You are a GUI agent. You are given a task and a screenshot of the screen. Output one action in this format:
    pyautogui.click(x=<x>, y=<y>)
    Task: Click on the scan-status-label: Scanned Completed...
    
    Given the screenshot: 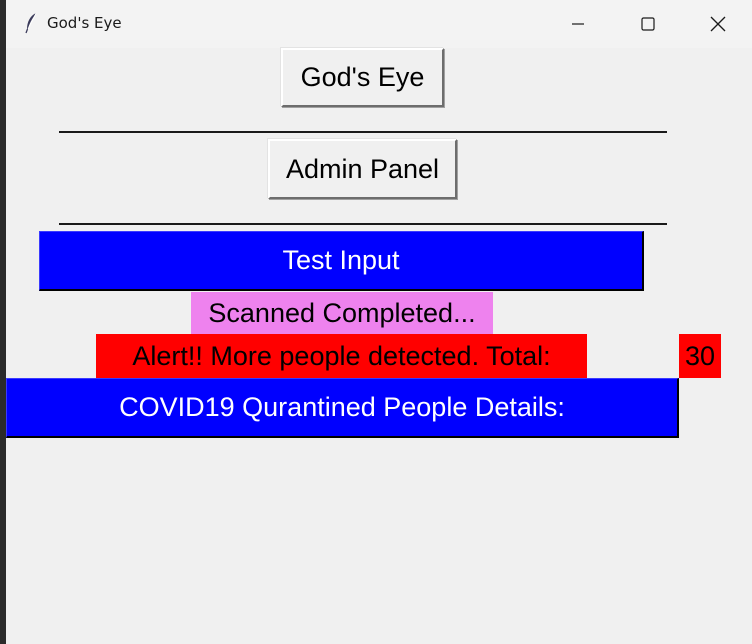 What is the action you would take?
    pyautogui.click(x=342, y=313)
    